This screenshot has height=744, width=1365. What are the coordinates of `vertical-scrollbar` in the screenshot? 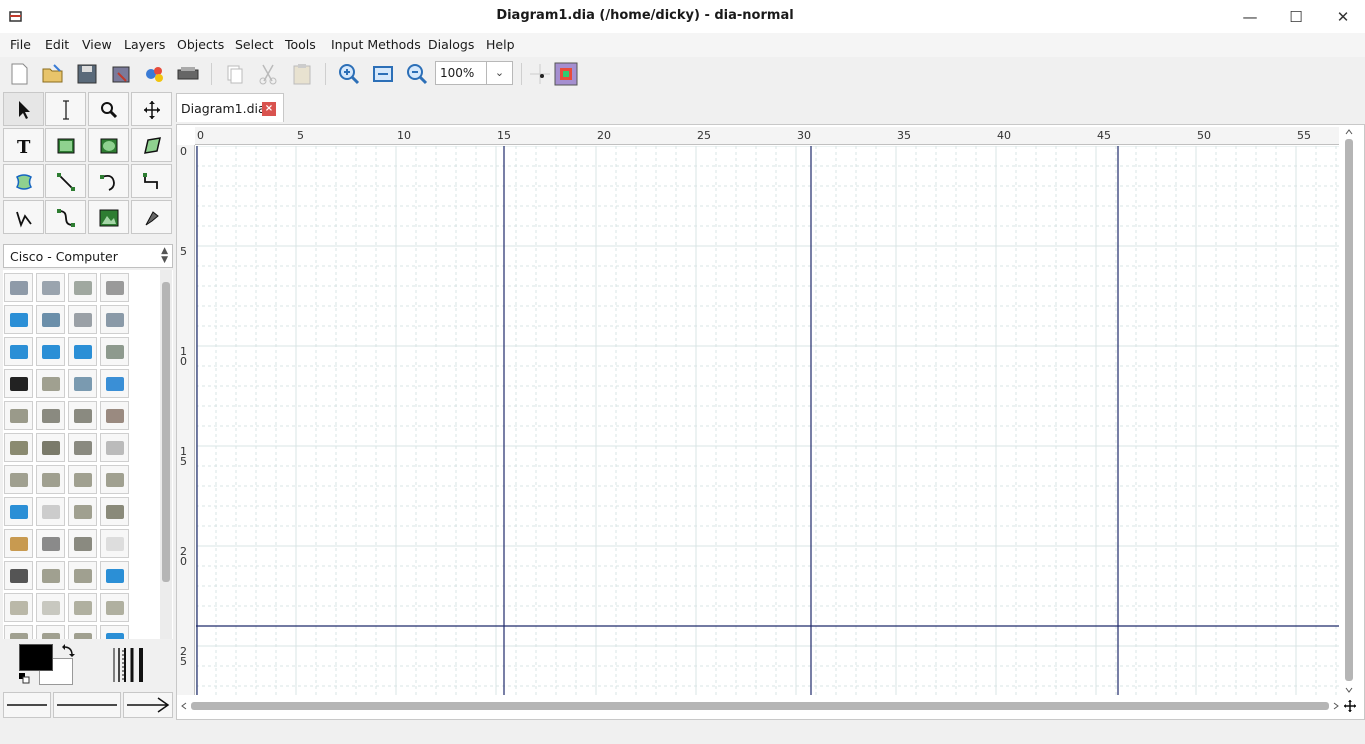 It's located at (1349, 412).